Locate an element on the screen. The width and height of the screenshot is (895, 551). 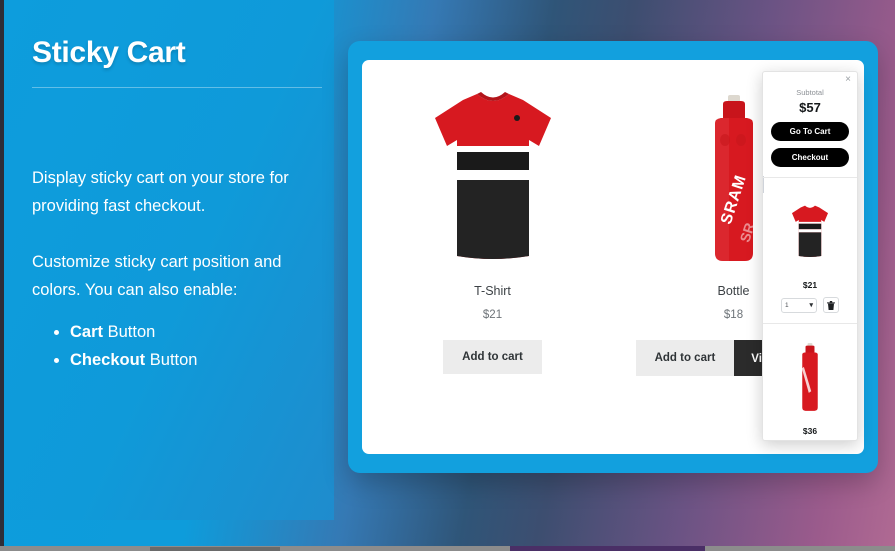
cart-line-item: $21 1 ▾ is located at coordinates (810, 251).